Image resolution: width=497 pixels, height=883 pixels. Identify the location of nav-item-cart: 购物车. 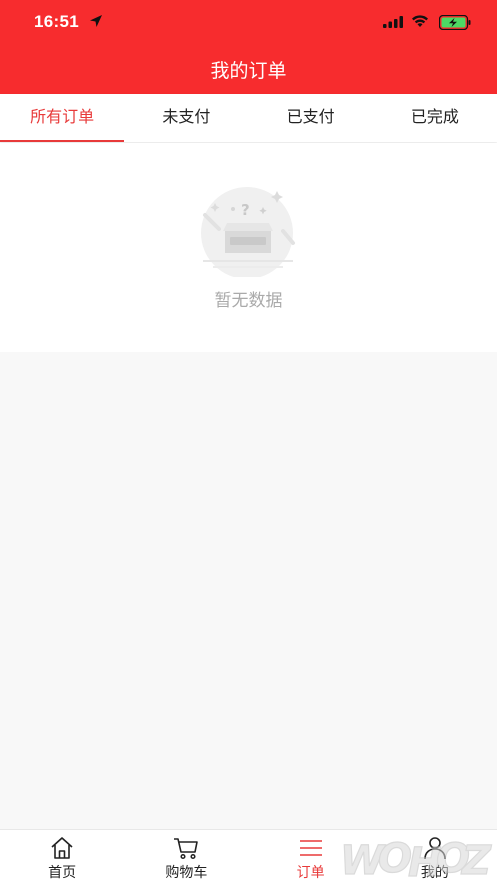
(186, 856).